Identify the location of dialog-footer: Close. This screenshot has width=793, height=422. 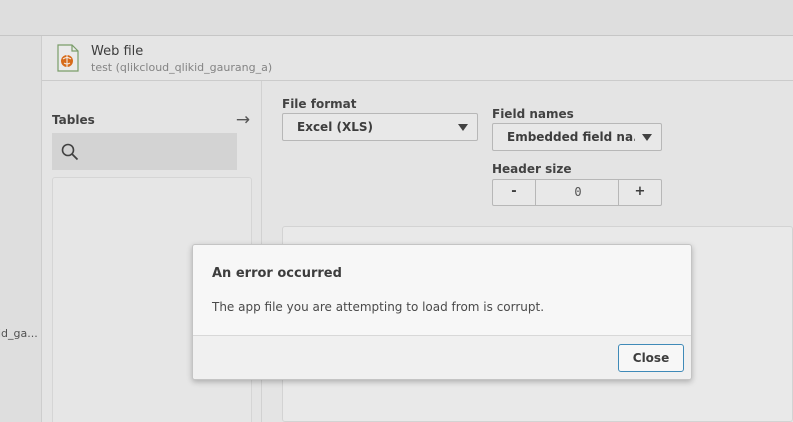
(442, 357).